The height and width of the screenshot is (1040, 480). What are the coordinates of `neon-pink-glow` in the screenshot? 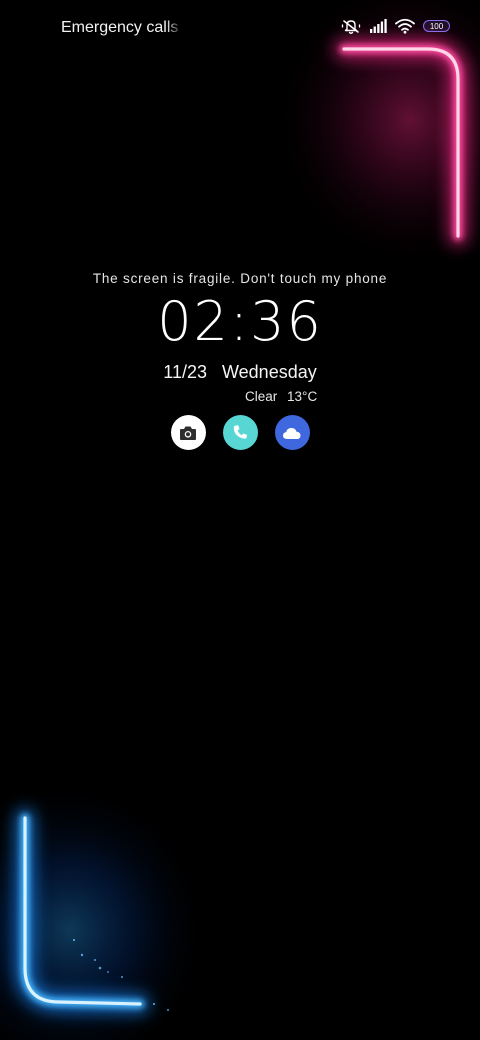 It's located at (375, 135).